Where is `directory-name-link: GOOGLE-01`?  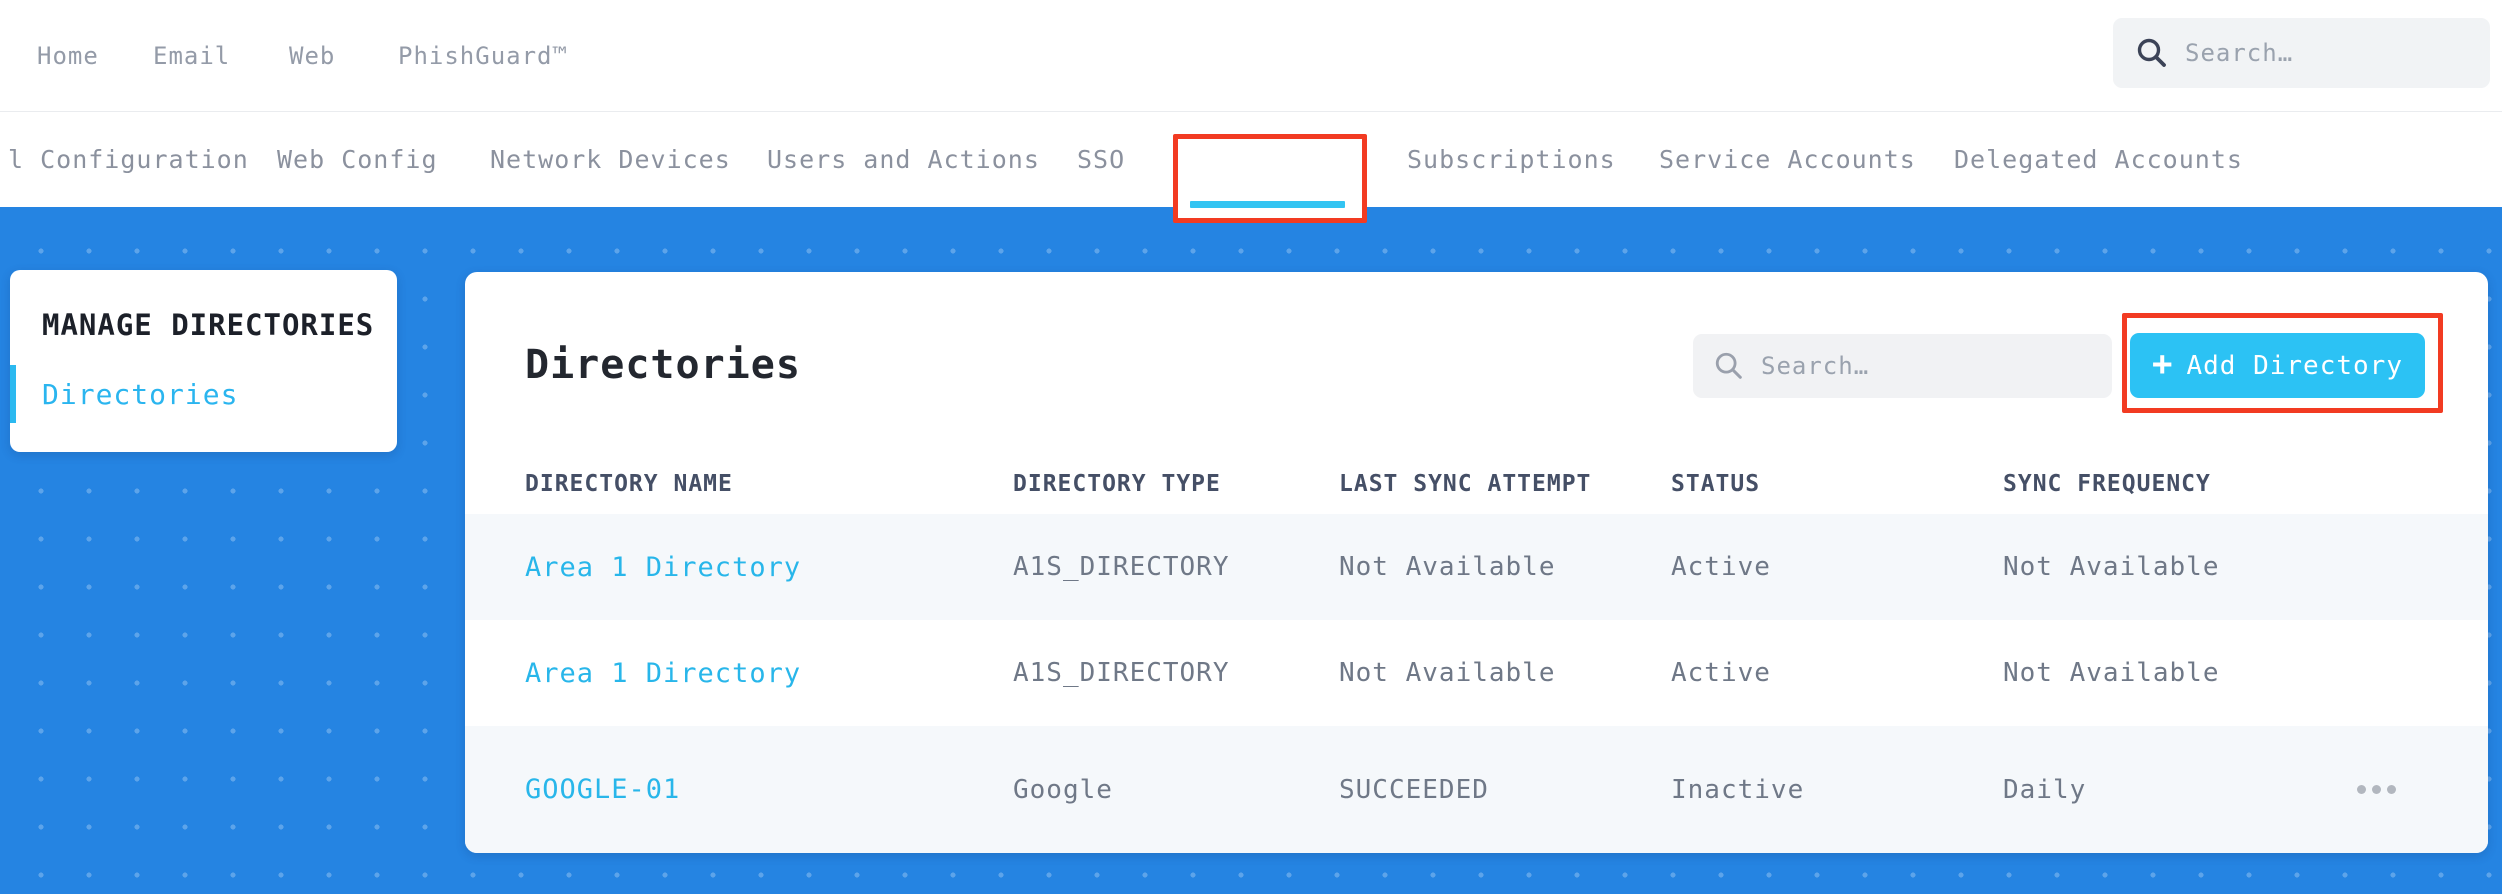 directory-name-link: GOOGLE-01 is located at coordinates (769, 789).